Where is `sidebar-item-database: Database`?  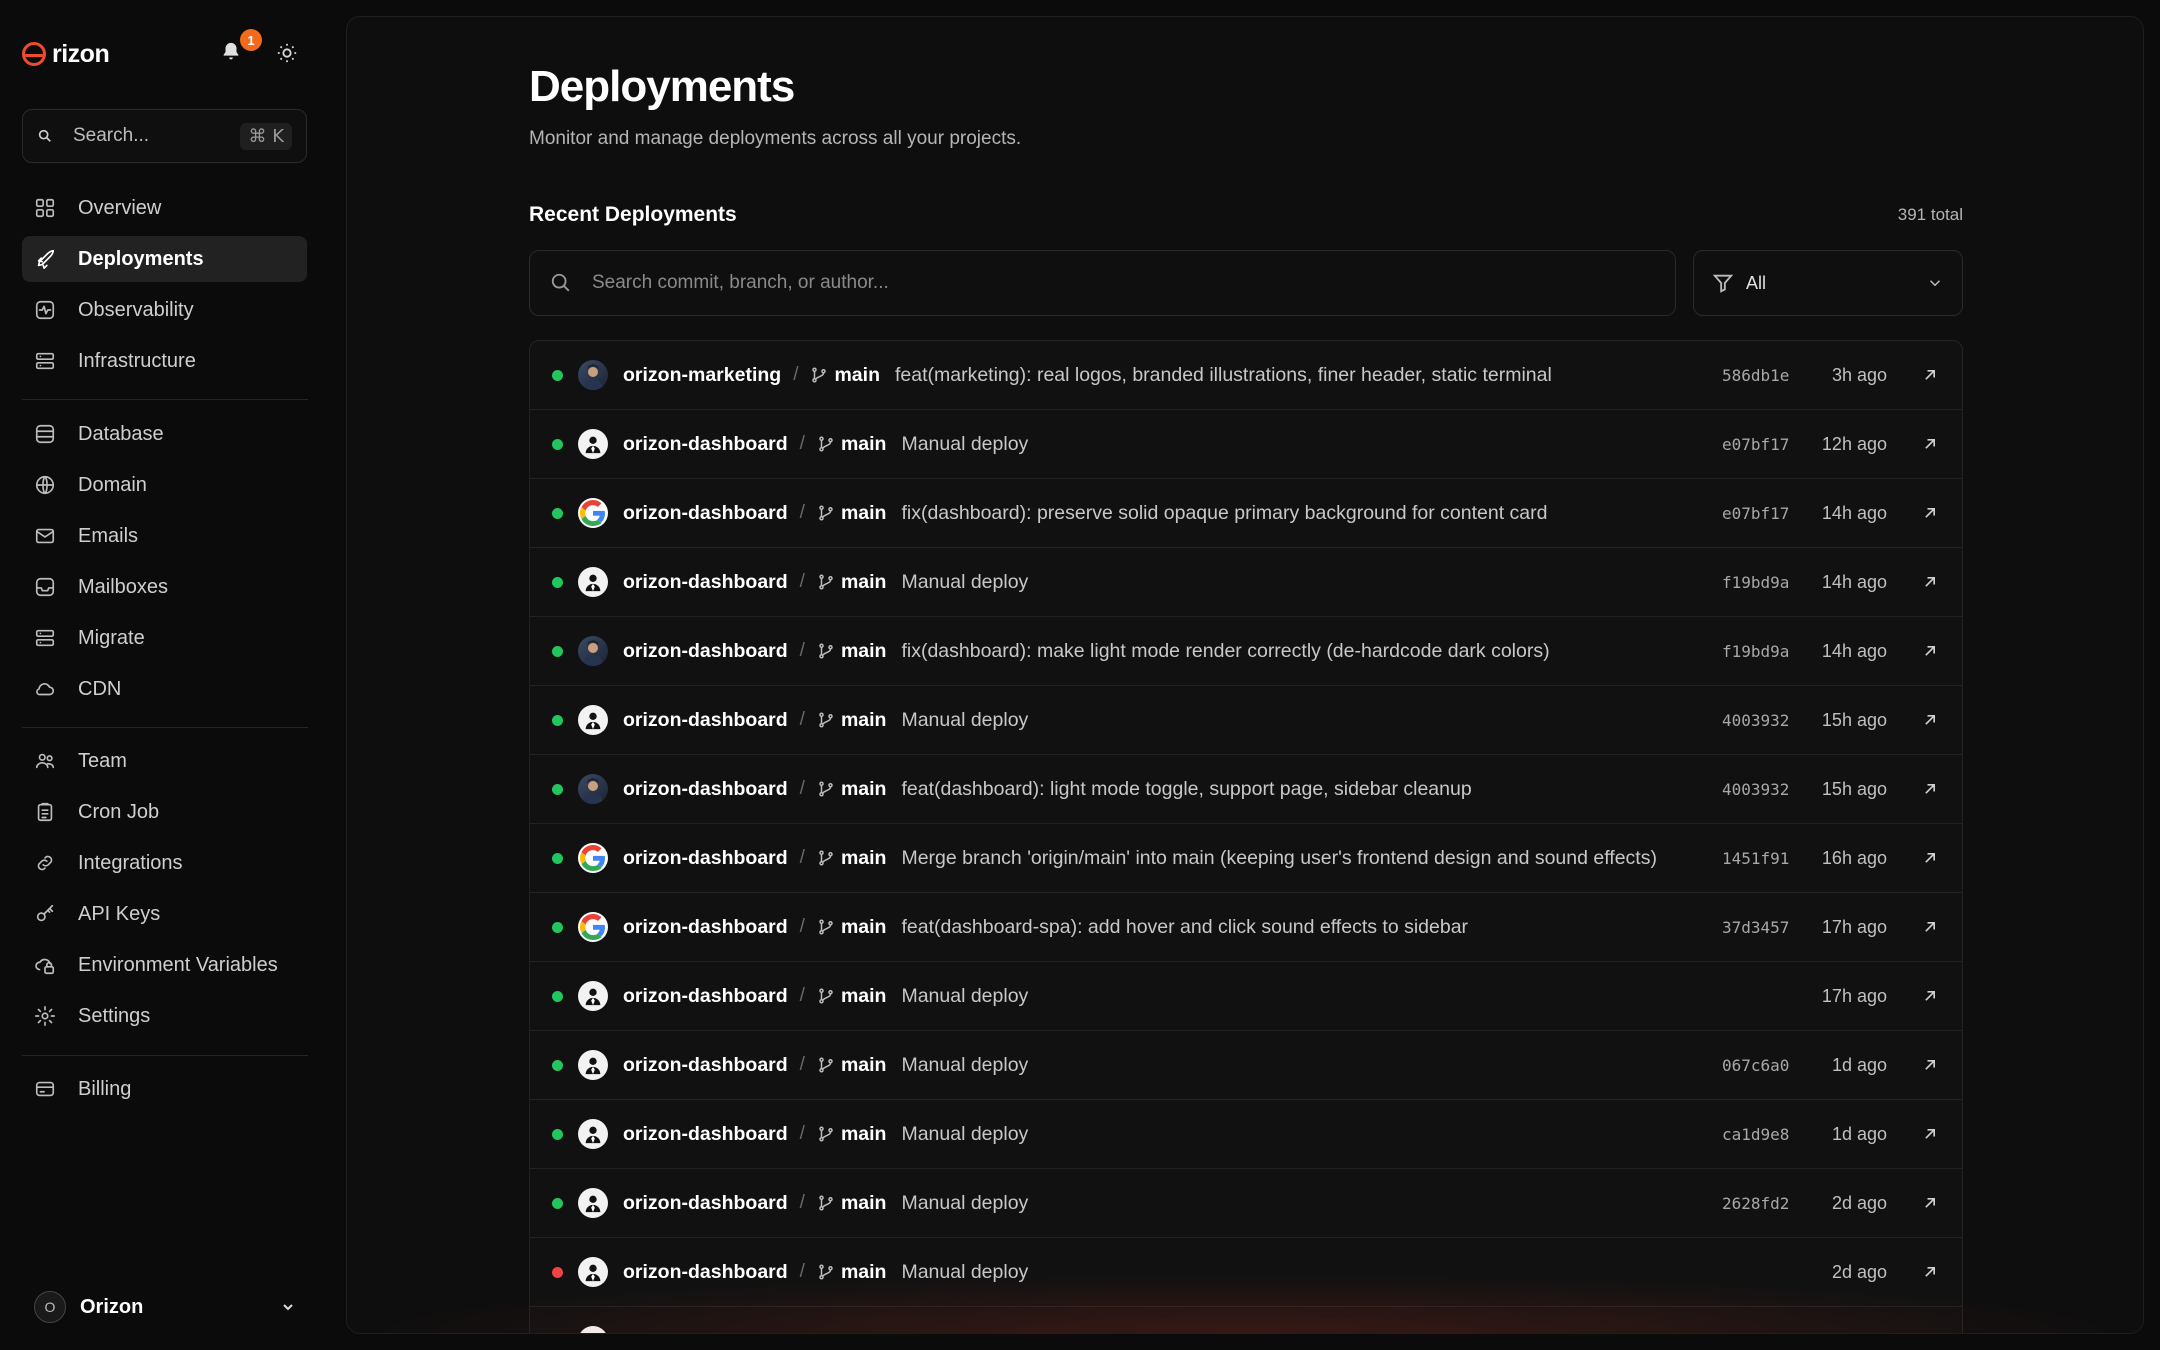 sidebar-item-database: Database is located at coordinates (164, 434).